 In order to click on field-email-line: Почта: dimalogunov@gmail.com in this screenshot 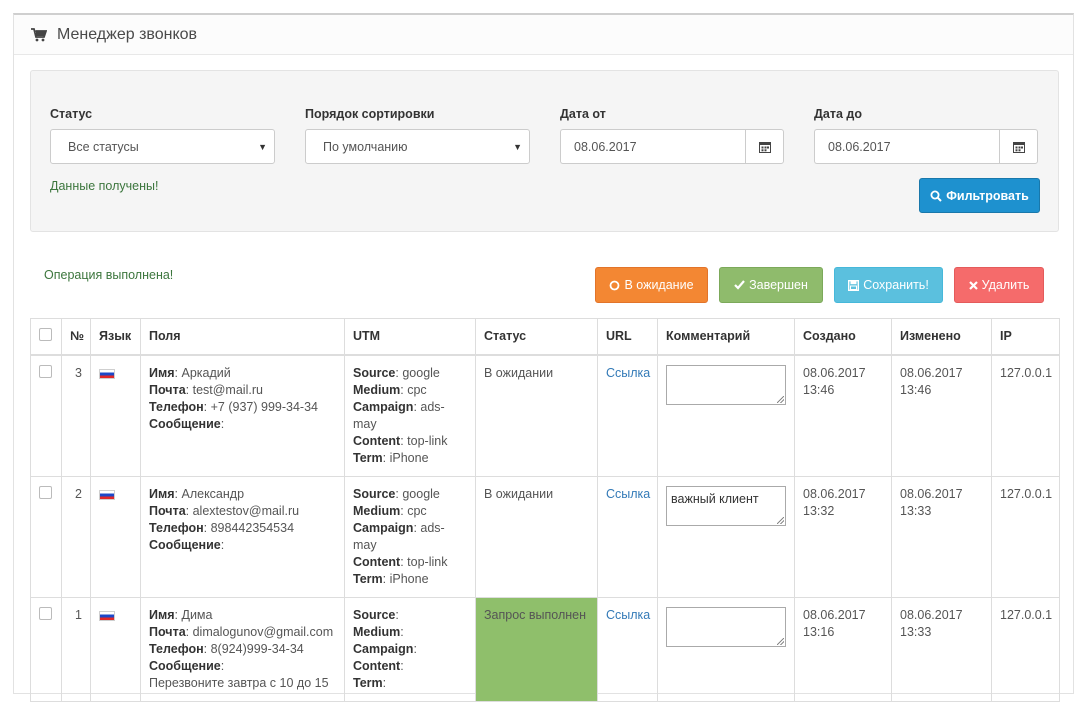, I will do `click(241, 631)`.